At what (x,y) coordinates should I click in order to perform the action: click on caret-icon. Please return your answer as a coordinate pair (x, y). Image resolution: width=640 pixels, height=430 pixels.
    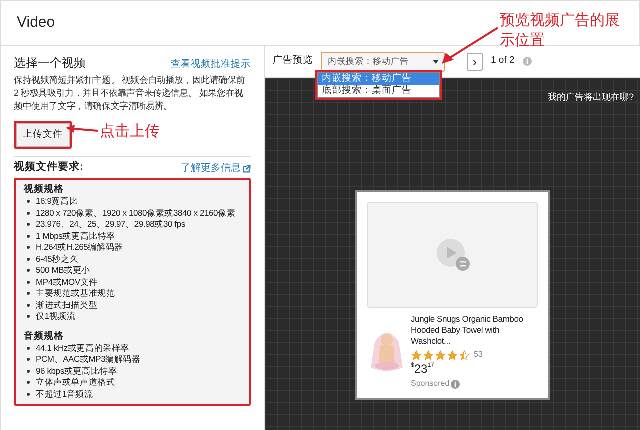
    Looking at the image, I should click on (436, 62).